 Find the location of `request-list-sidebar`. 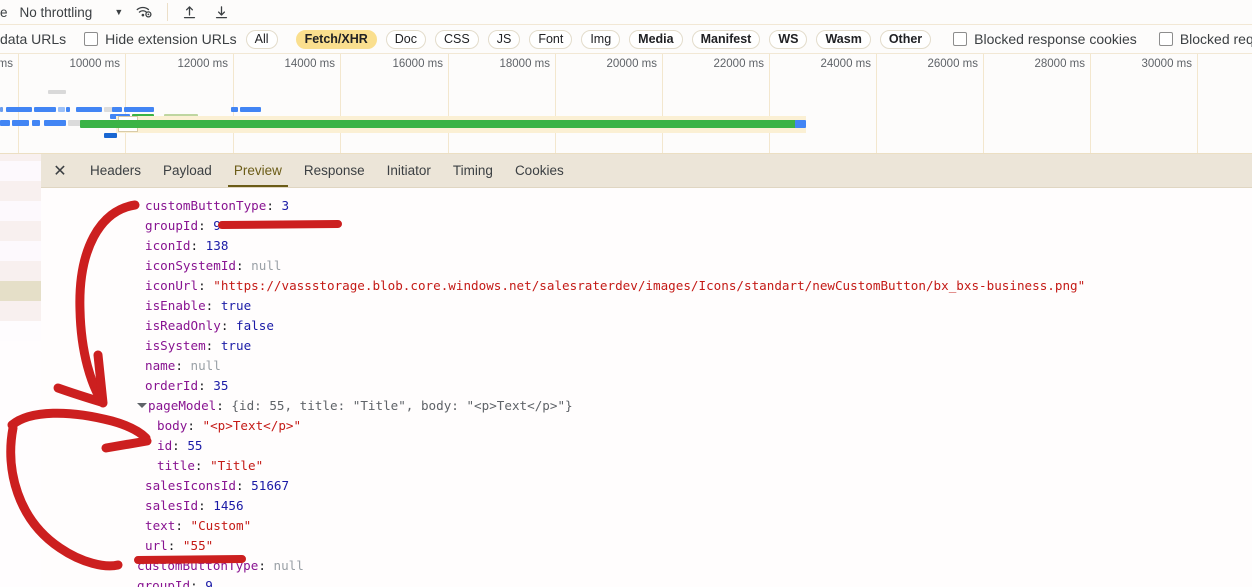

request-list-sidebar is located at coordinates (21, 370).